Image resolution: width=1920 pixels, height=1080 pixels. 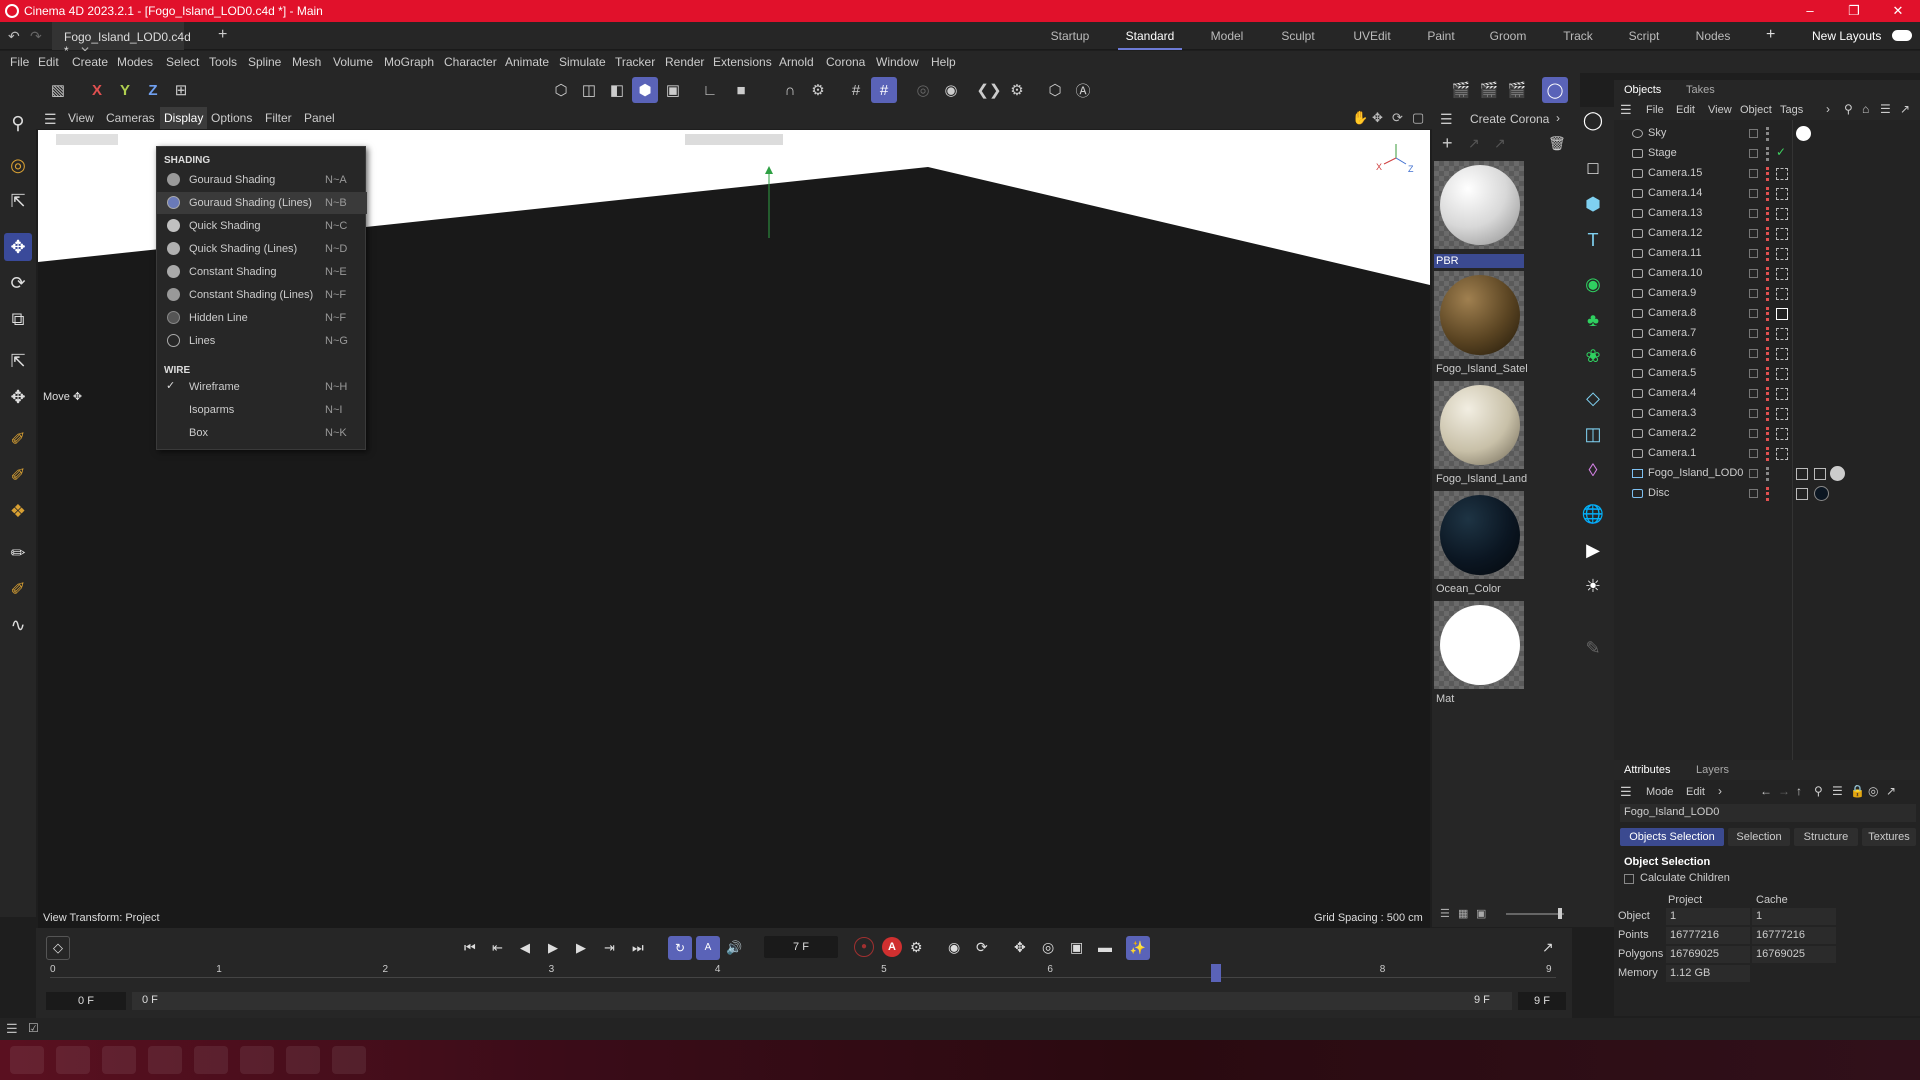 I want to click on current-frame-field: 7 F, so click(x=801, y=947).